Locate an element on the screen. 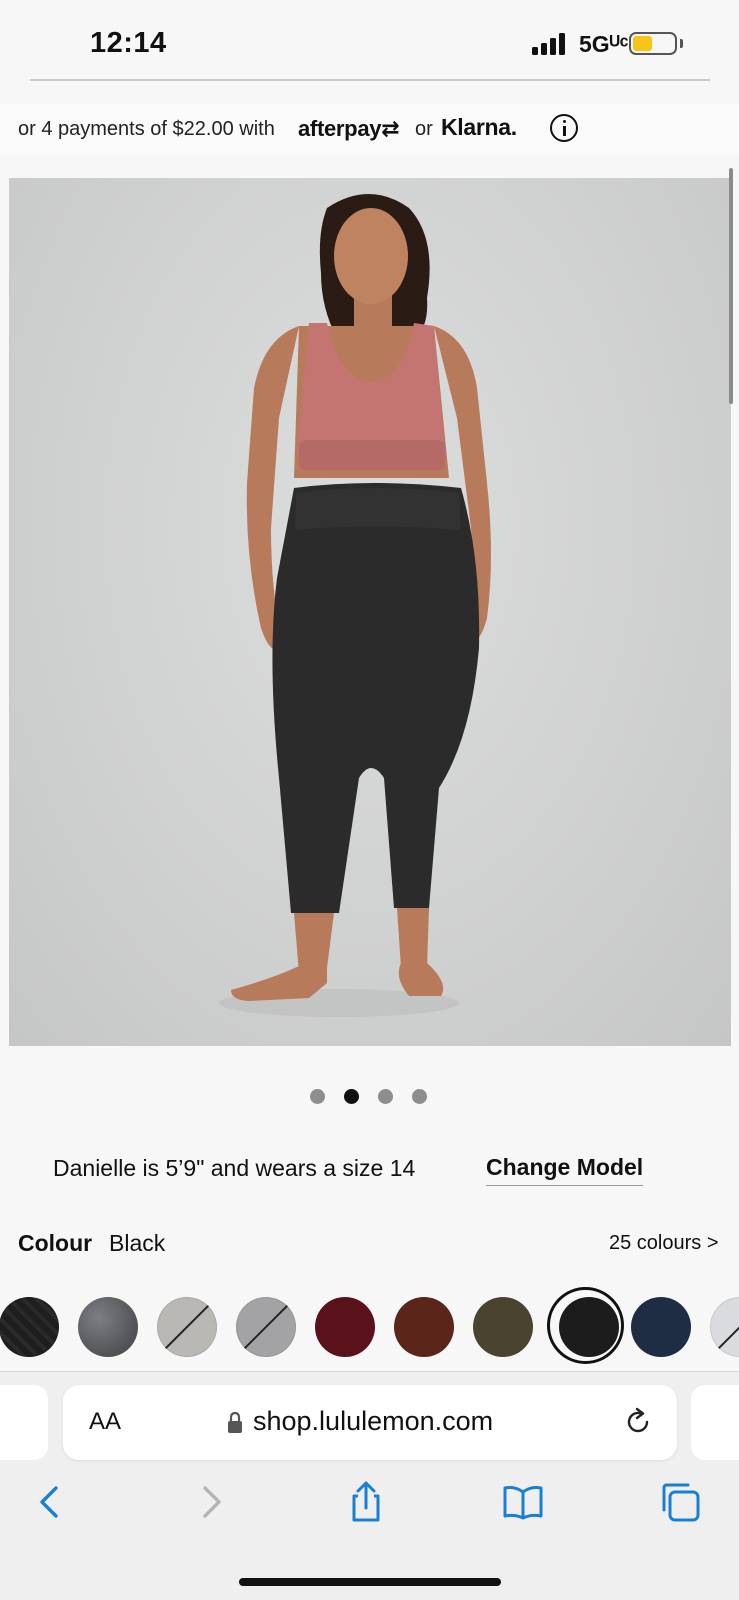 The width and height of the screenshot is (739, 1600). address-bar: AA shop.lululemon.com is located at coordinates (370, 1422).